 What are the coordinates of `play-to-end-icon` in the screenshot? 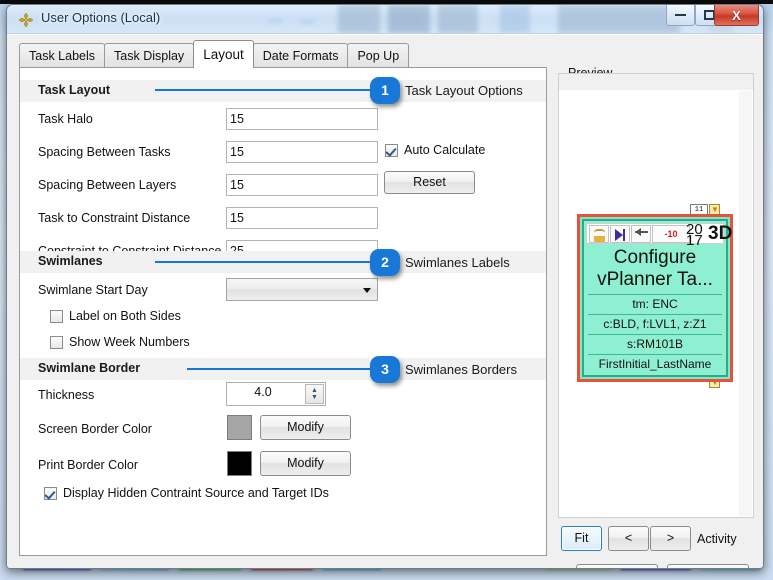 It's located at (620, 234).